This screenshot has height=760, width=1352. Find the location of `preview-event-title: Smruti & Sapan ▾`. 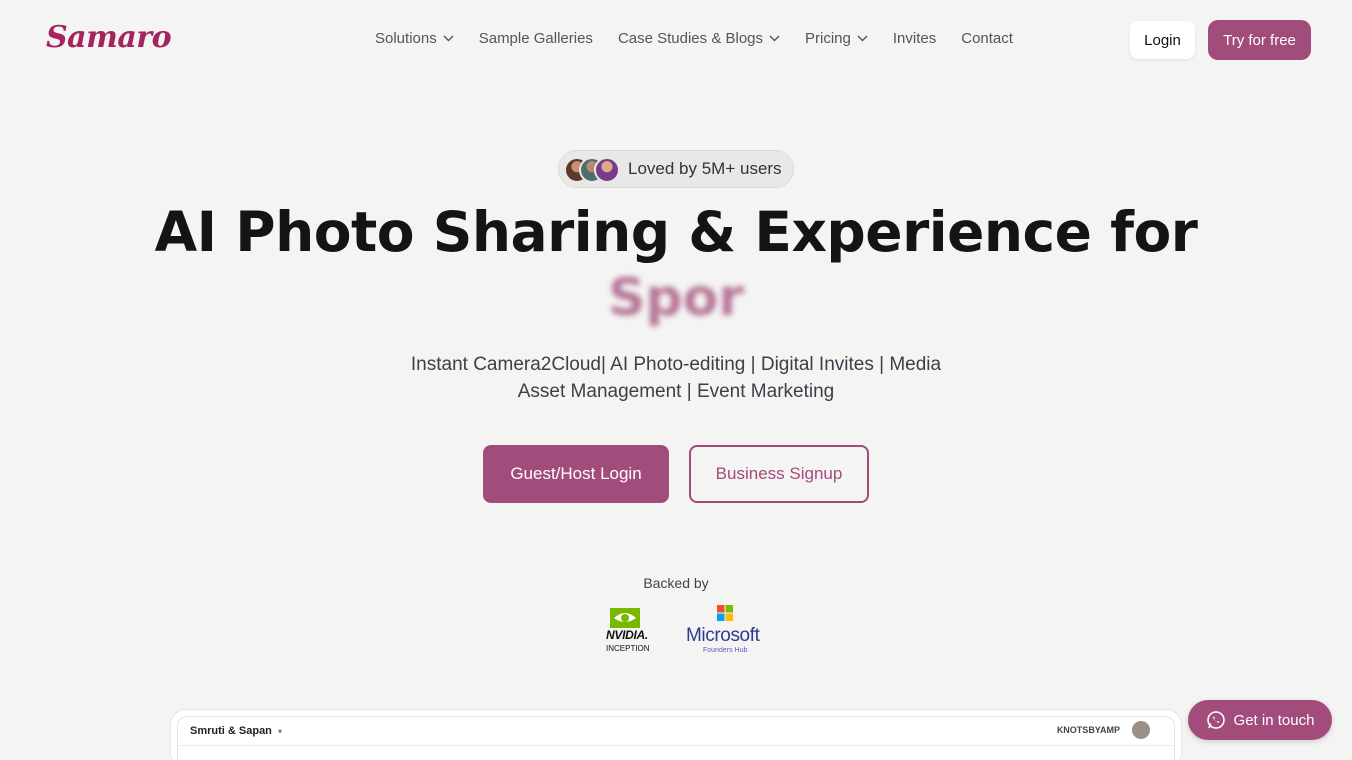

preview-event-title: Smruti & Sapan ▾ is located at coordinates (236, 731).